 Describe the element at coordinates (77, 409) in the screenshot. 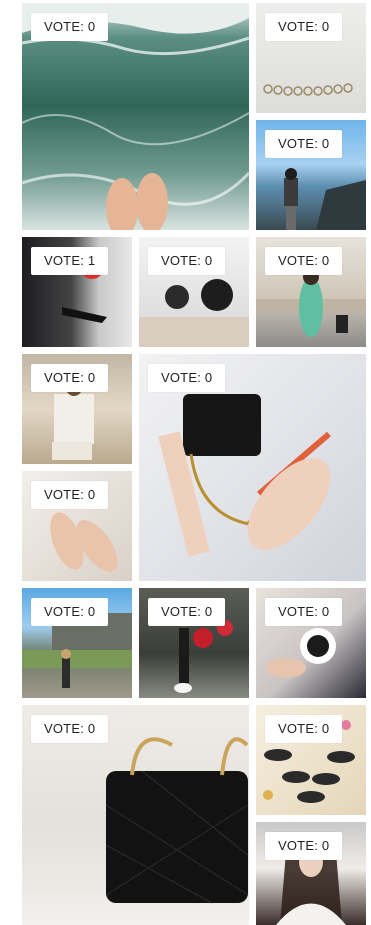

I see `photo-tile-beach: VOTE: 0` at that location.